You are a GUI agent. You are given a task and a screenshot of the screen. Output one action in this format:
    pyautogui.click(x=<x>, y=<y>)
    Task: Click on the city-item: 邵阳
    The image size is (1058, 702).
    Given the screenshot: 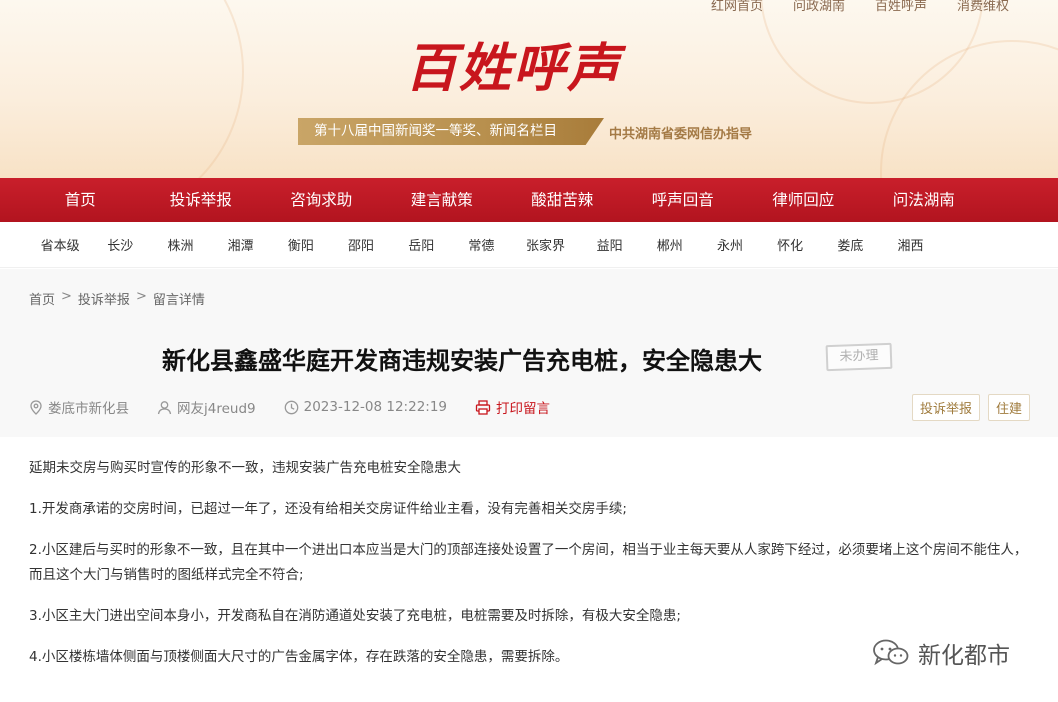 What is the action you would take?
    pyautogui.click(x=361, y=244)
    